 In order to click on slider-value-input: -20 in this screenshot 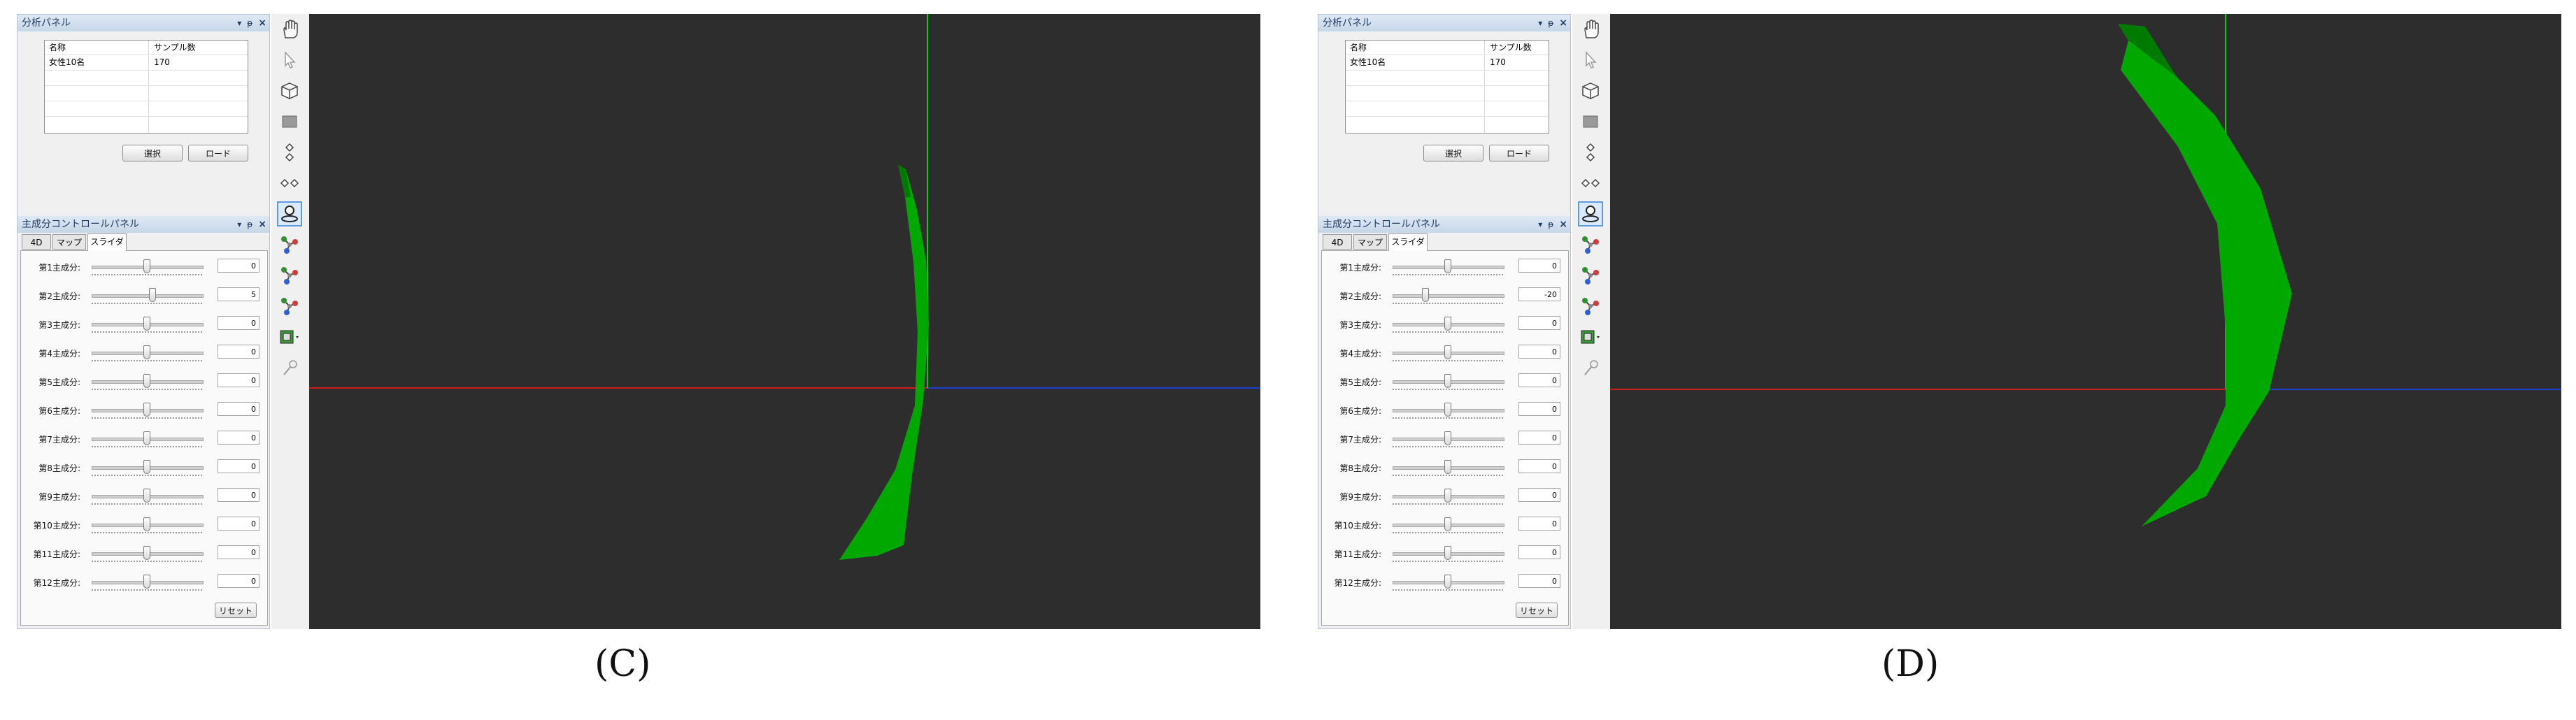, I will do `click(1539, 294)`.